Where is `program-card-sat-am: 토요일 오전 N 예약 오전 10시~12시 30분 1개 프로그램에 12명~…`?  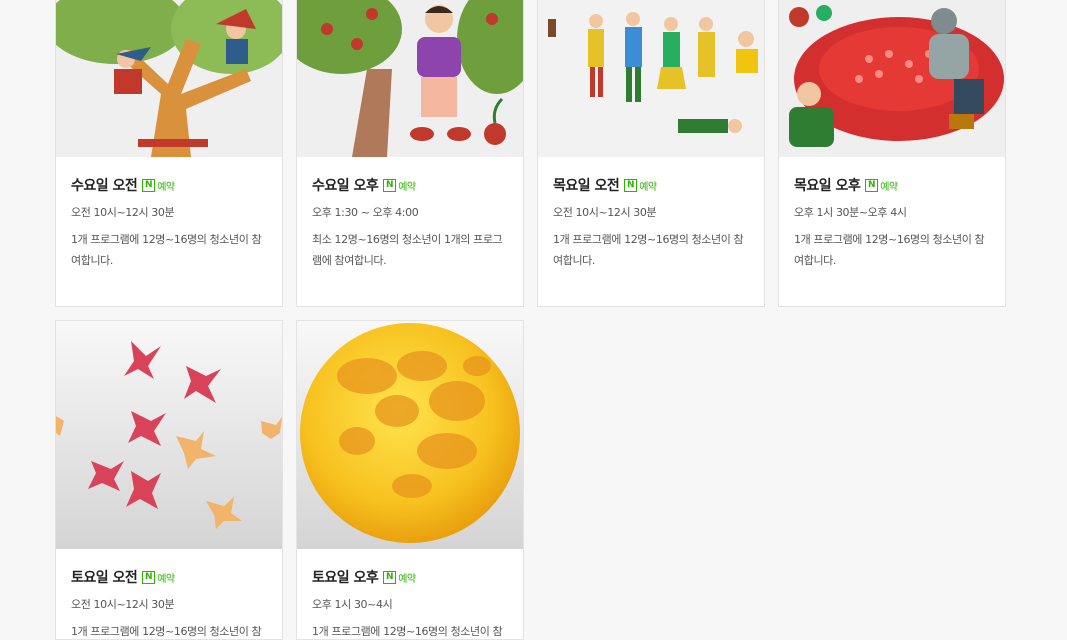
program-card-sat-am: 토요일 오전 N 예약 오전 10시~12시 30분 1개 프로그램에 12명~… is located at coordinates (169, 480).